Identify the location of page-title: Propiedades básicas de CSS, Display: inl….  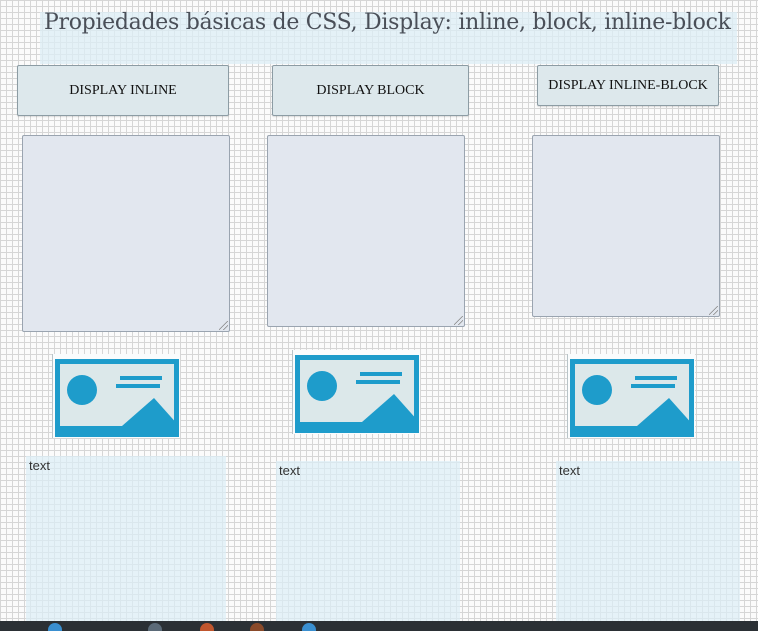
(387, 22).